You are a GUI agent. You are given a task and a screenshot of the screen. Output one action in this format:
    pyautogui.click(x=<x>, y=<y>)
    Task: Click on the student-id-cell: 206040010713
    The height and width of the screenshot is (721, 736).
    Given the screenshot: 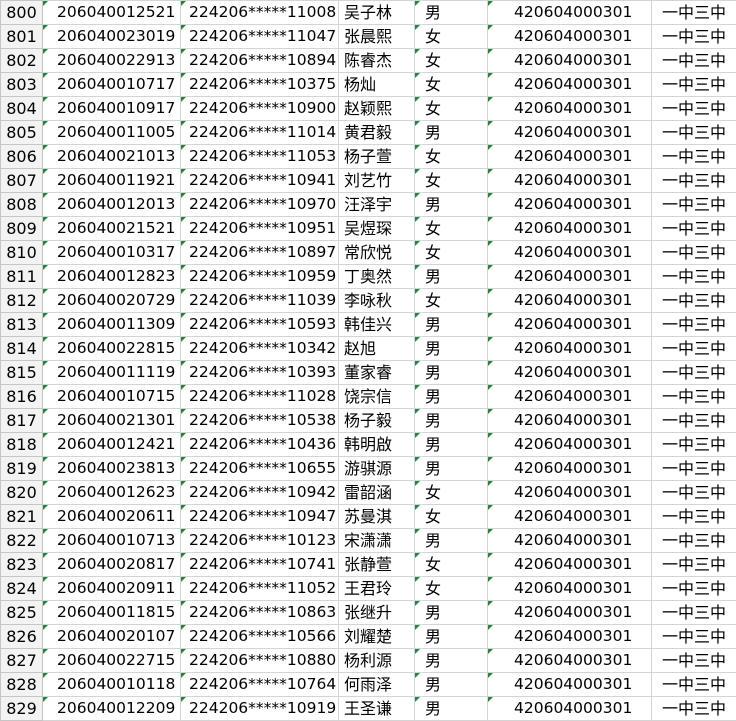 What is the action you would take?
    pyautogui.click(x=111, y=540)
    